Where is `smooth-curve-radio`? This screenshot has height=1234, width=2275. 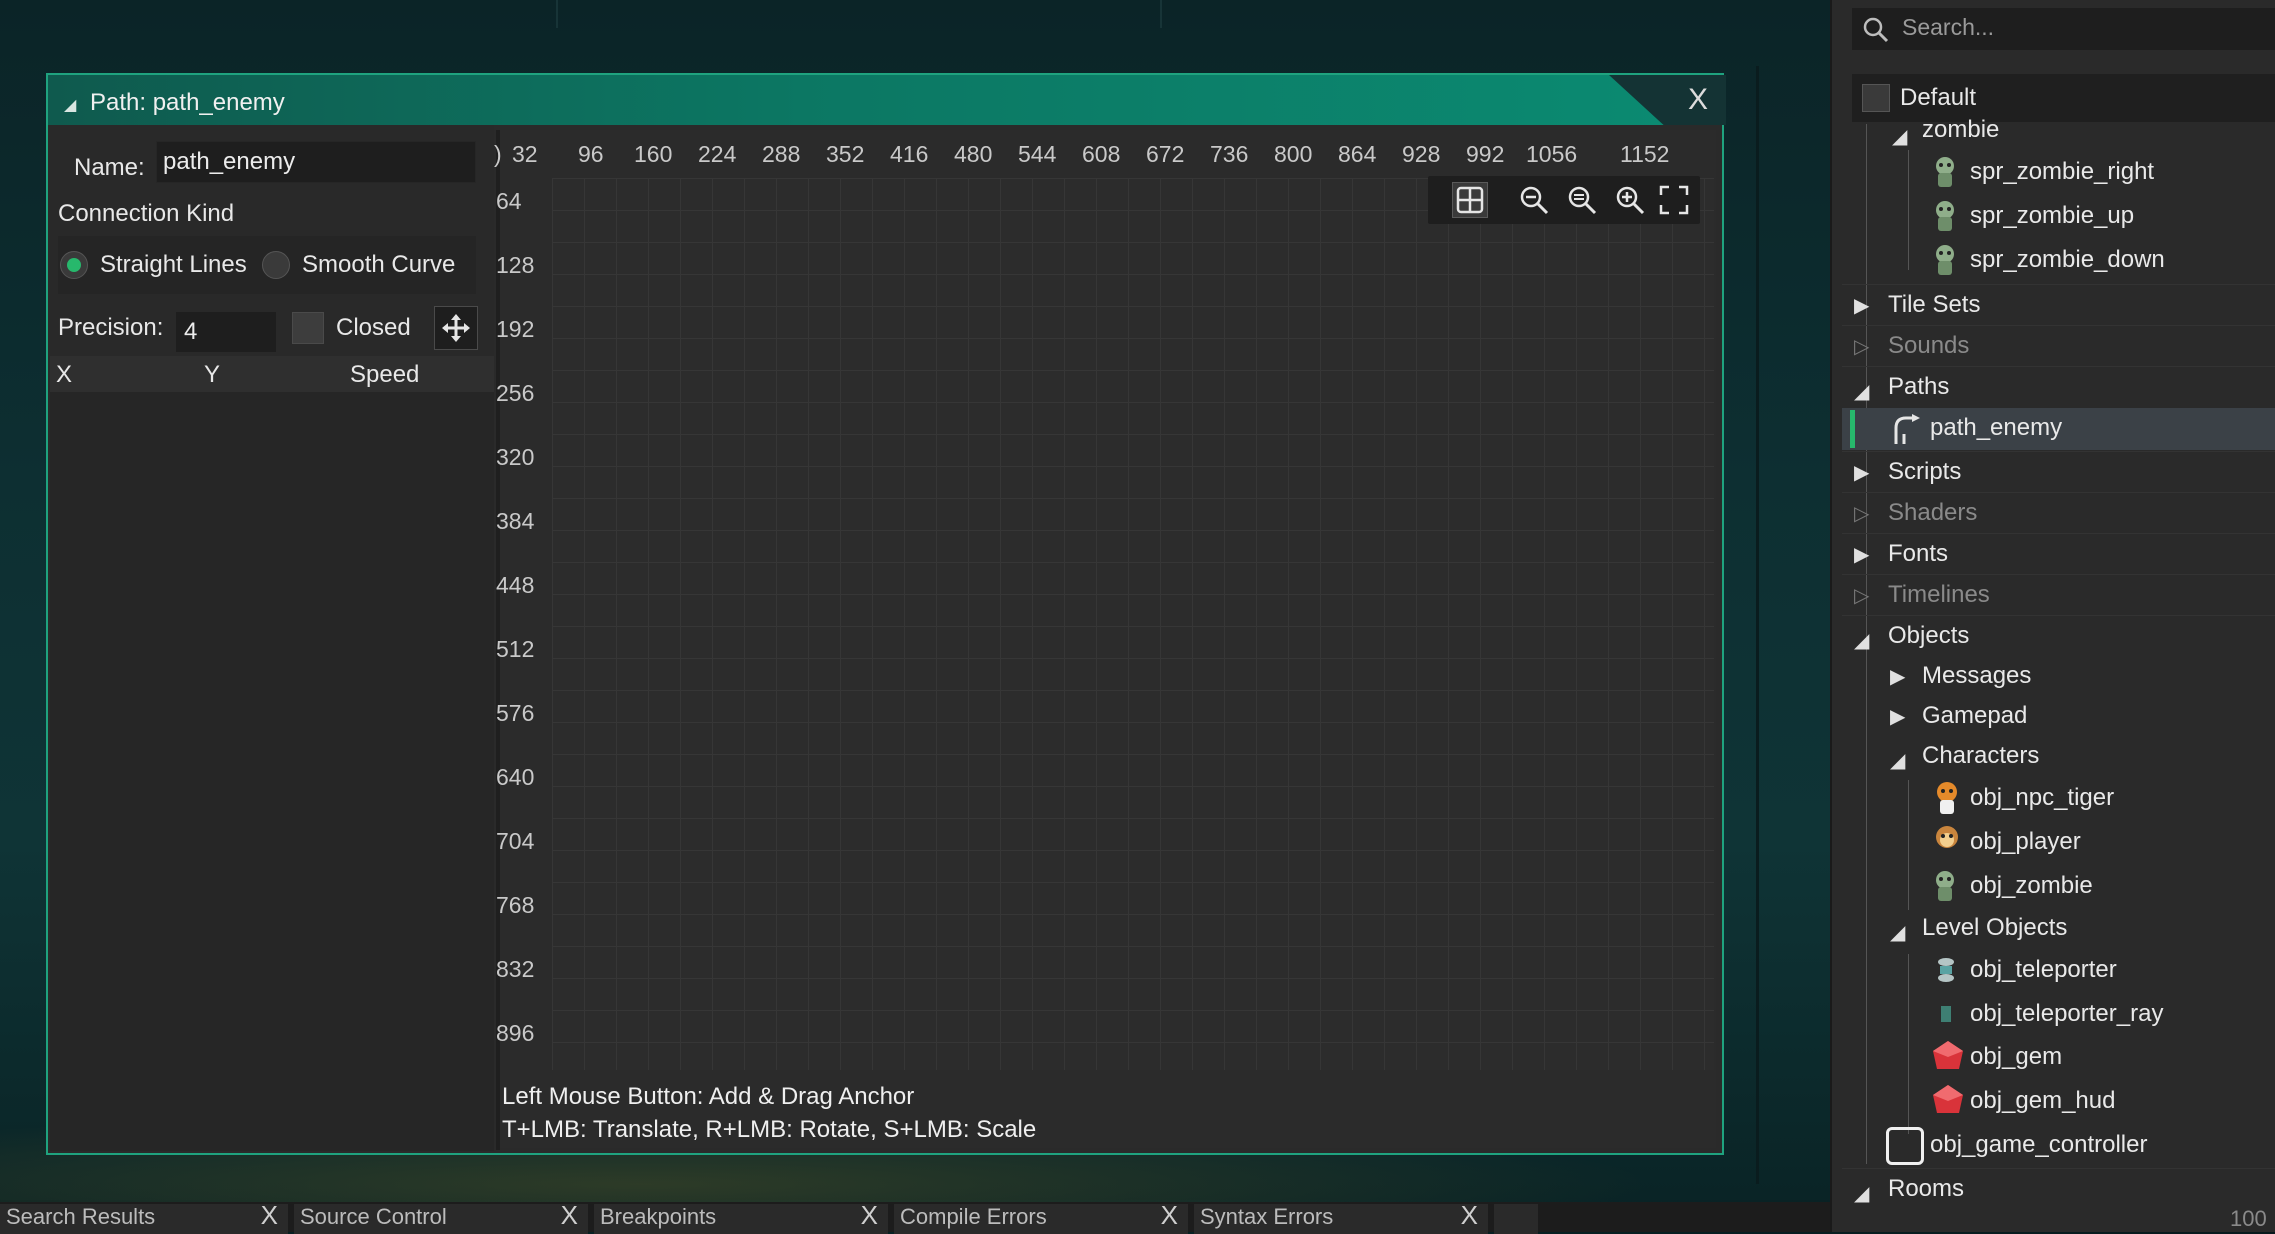 smooth-curve-radio is located at coordinates (276, 265).